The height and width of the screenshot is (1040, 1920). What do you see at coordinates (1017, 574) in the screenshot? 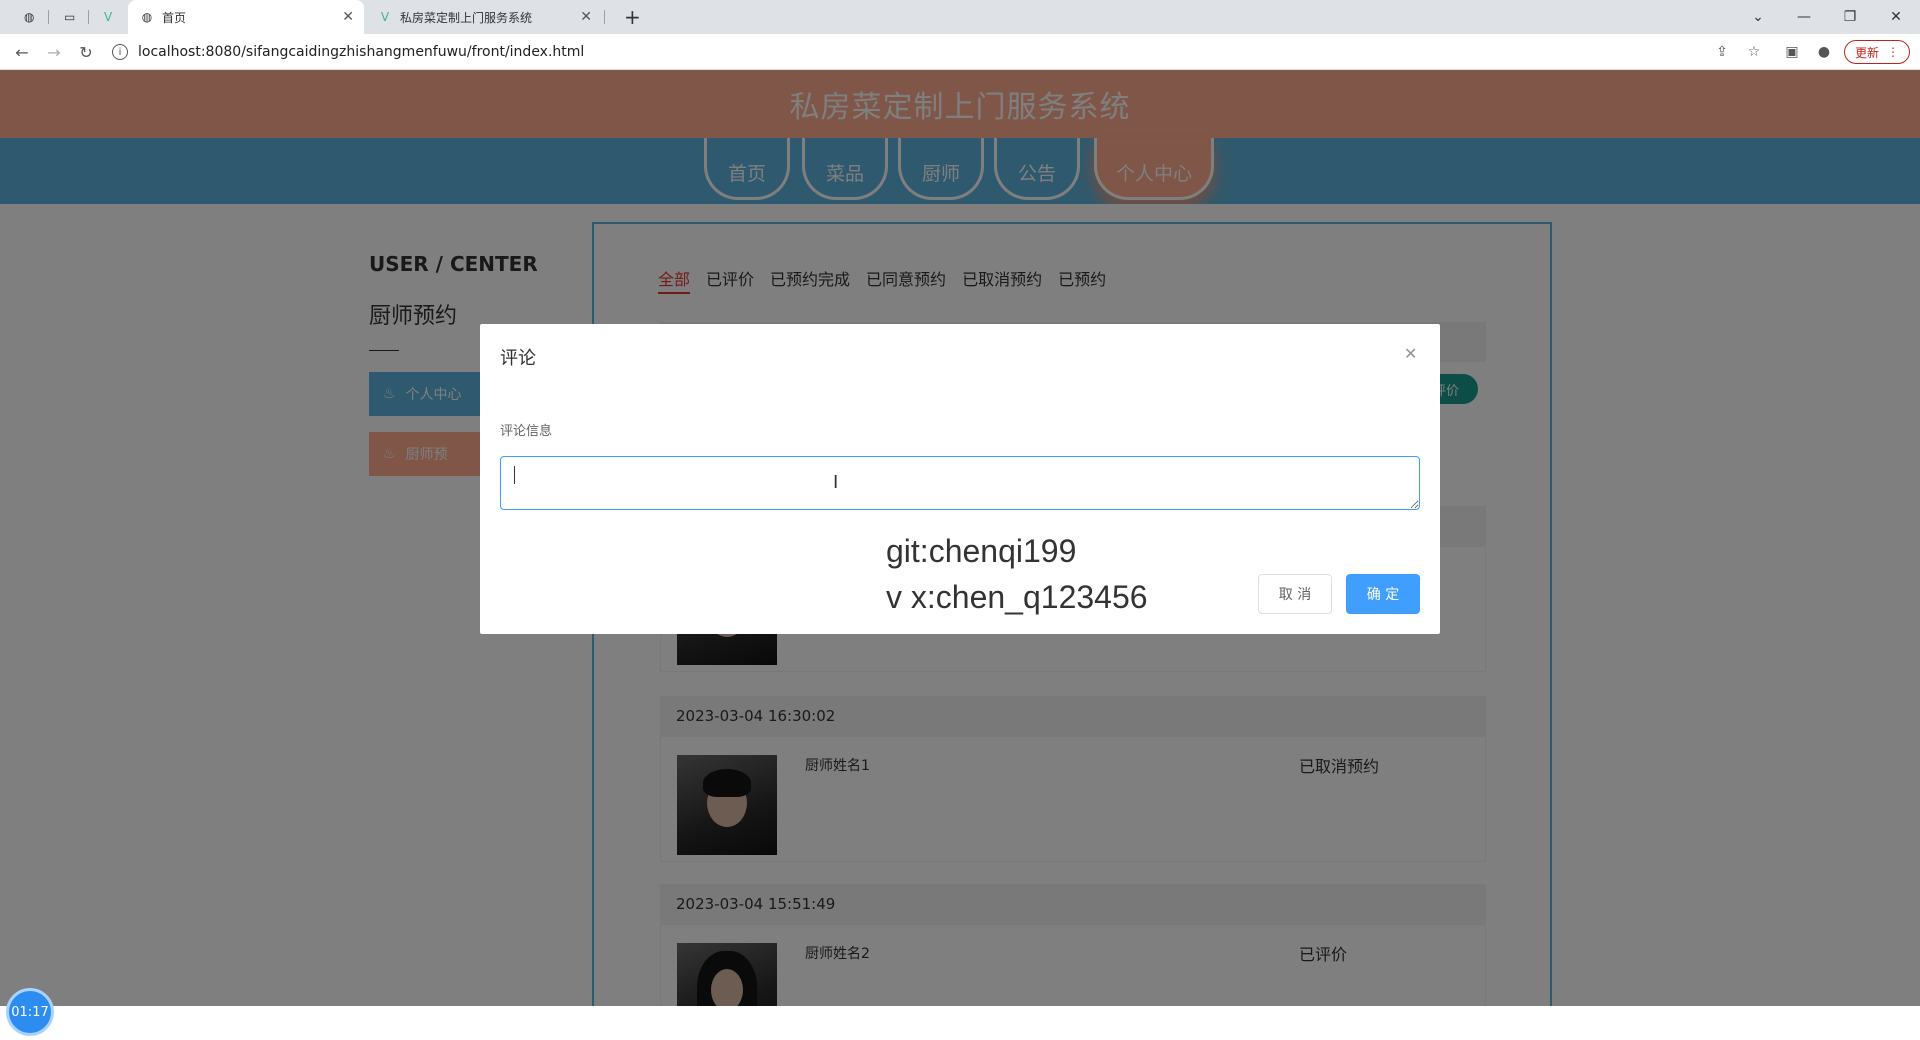
I see `watermark: git:chenqi199 v x:chen_q123456` at bounding box center [1017, 574].